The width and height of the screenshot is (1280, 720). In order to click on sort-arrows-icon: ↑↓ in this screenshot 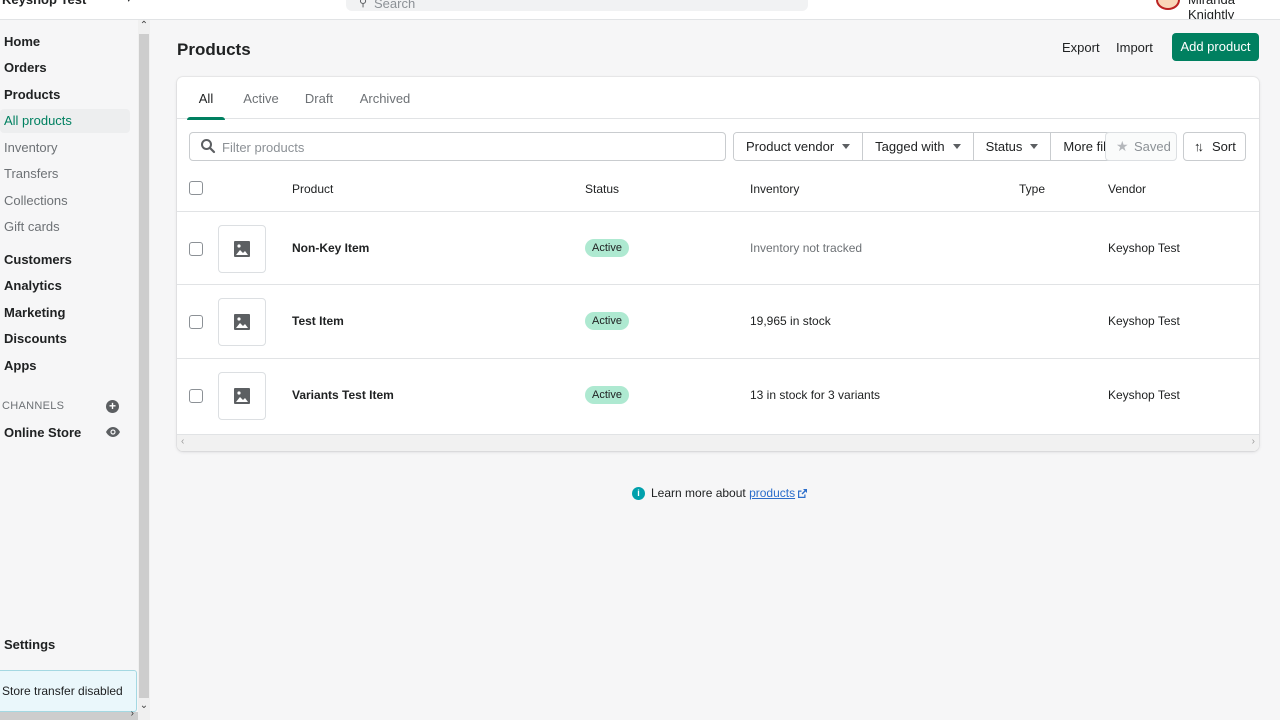, I will do `click(1199, 146)`.